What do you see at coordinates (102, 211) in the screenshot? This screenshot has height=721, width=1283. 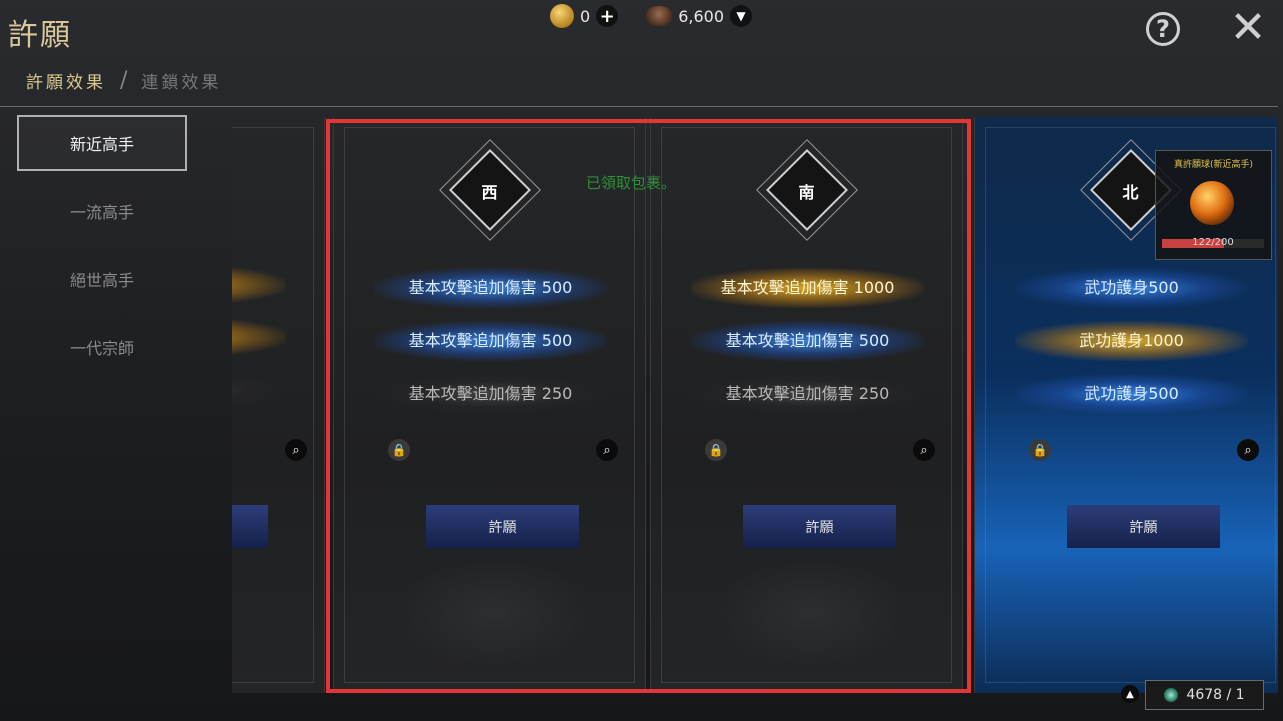 I see `sidebar-item-first-class: 一流高手` at bounding box center [102, 211].